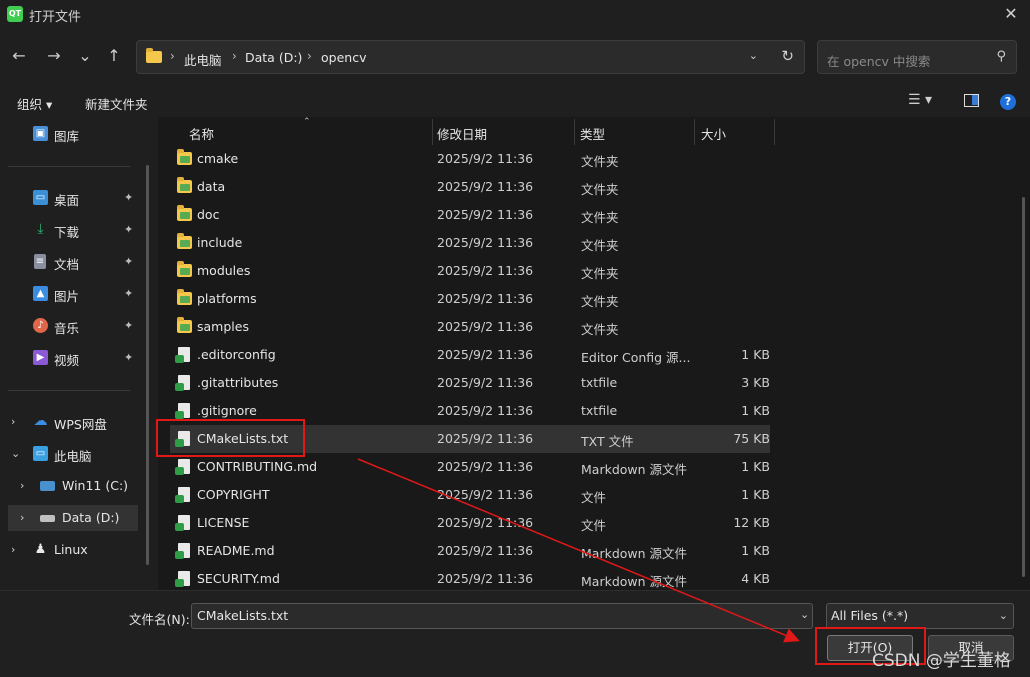 Image resolution: width=1030 pixels, height=677 pixels. I want to click on address-dropdown-icon: ⌄, so click(753, 55).